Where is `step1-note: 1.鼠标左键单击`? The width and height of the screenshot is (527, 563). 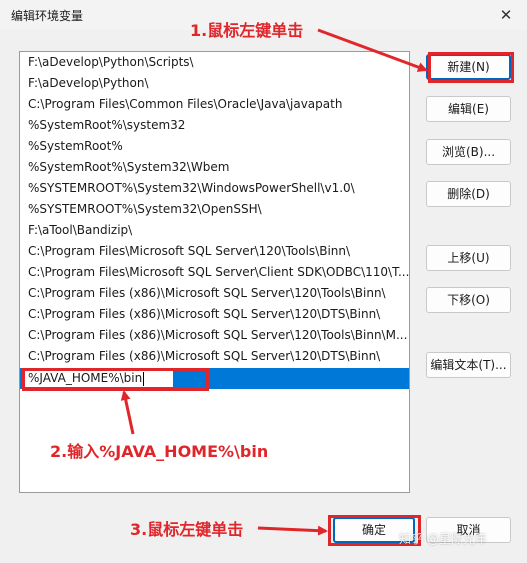
step1-note: 1.鼠标左键单击 is located at coordinates (247, 30).